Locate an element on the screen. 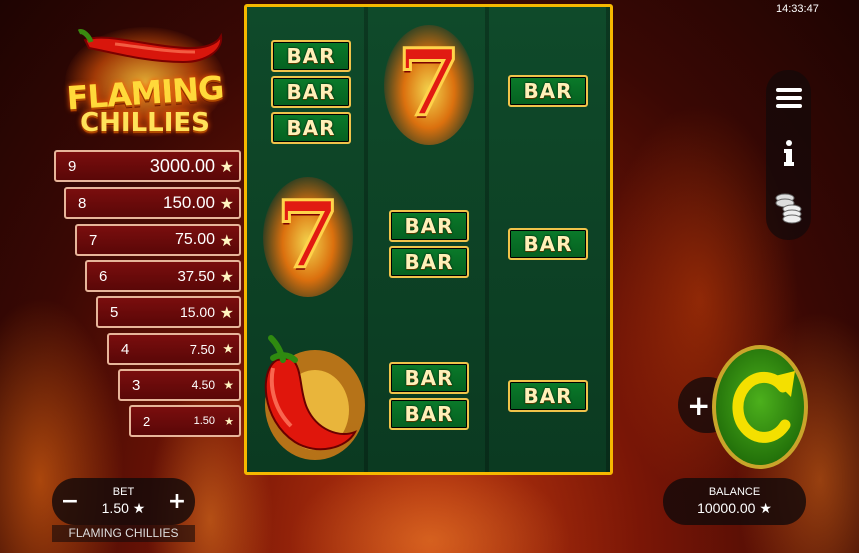 The height and width of the screenshot is (553, 859). side-menu is located at coordinates (788, 155).